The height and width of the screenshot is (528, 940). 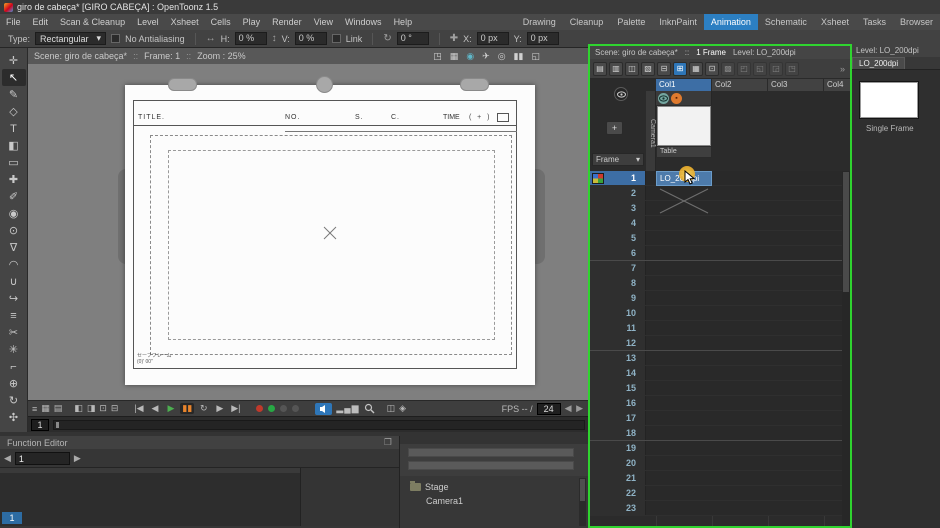 What do you see at coordinates (574, 408) in the screenshot?
I see `fps-spinner: ◀ ▶` at bounding box center [574, 408].